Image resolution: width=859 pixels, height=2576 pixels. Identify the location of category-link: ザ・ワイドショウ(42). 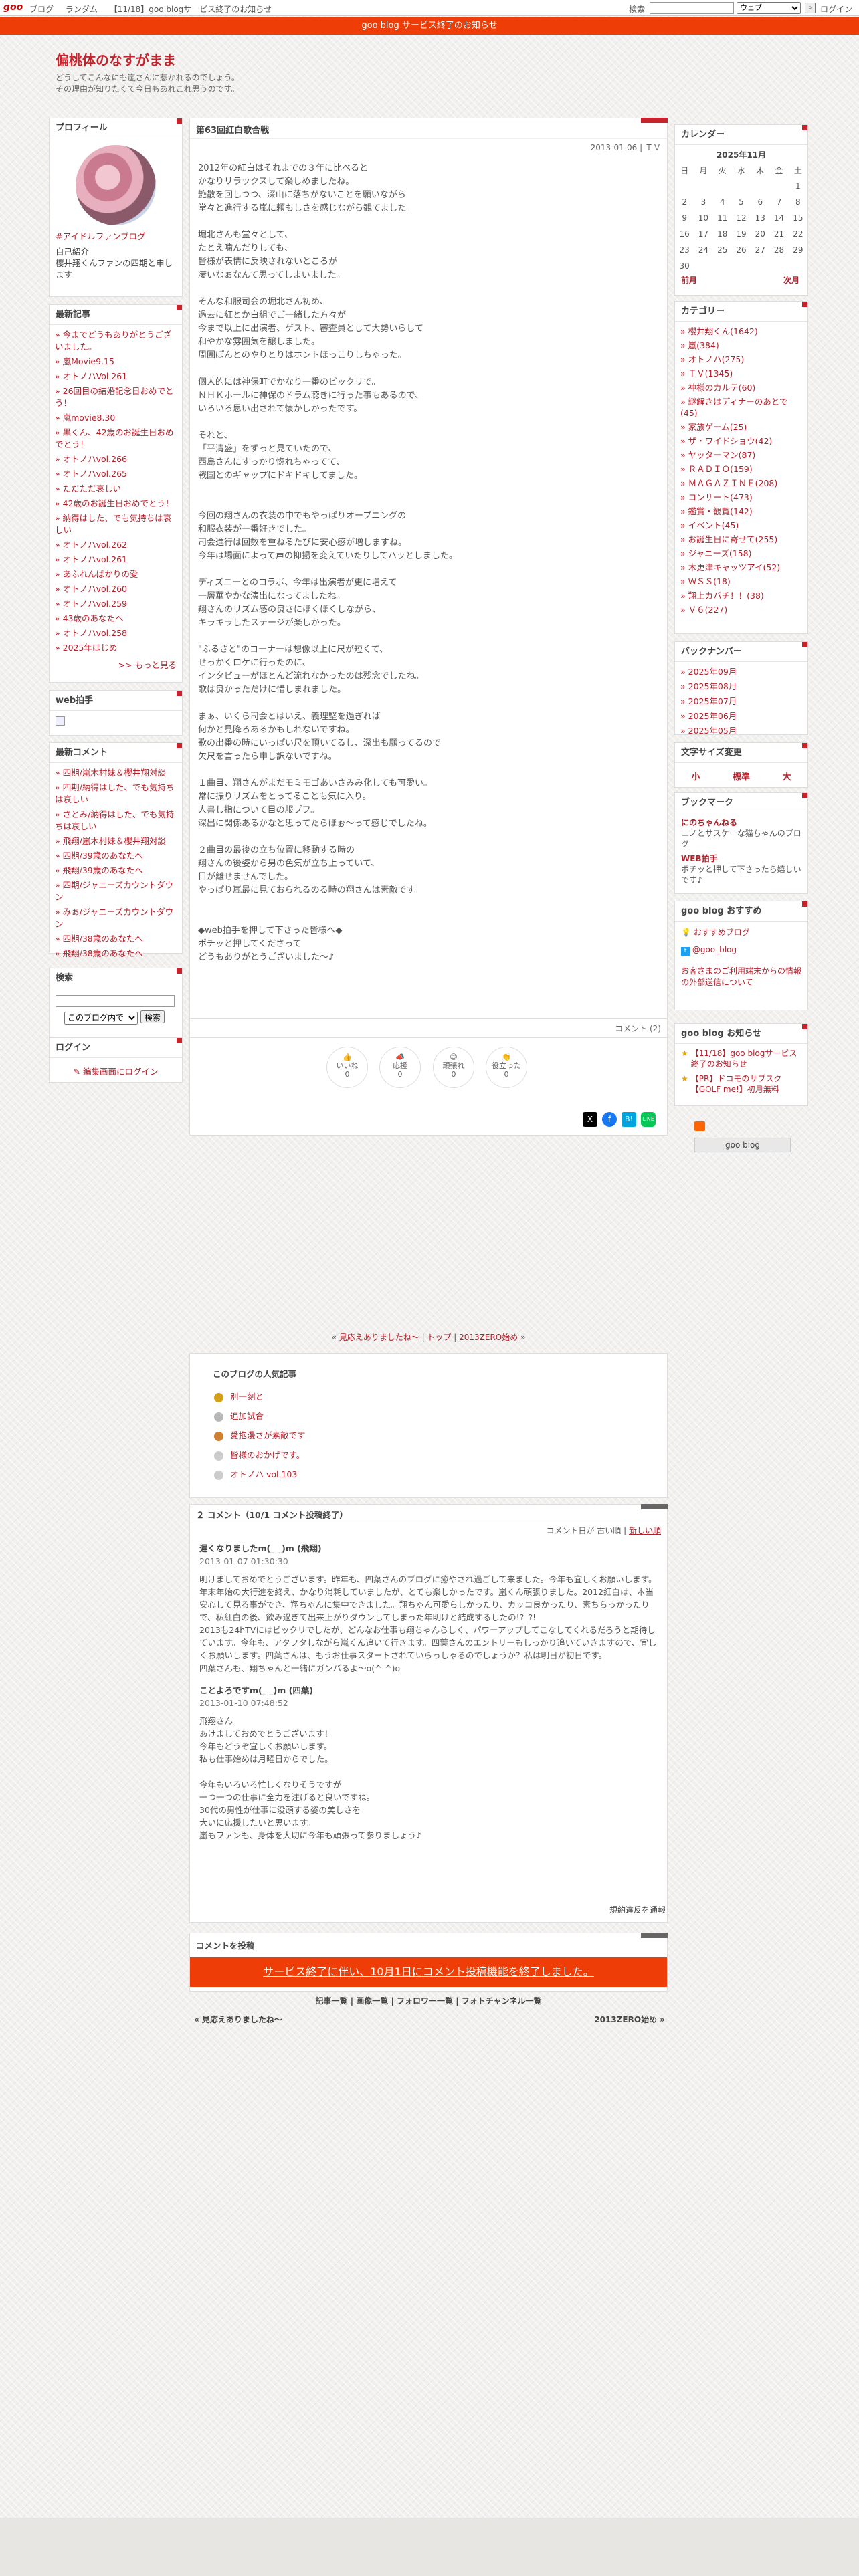
(741, 441).